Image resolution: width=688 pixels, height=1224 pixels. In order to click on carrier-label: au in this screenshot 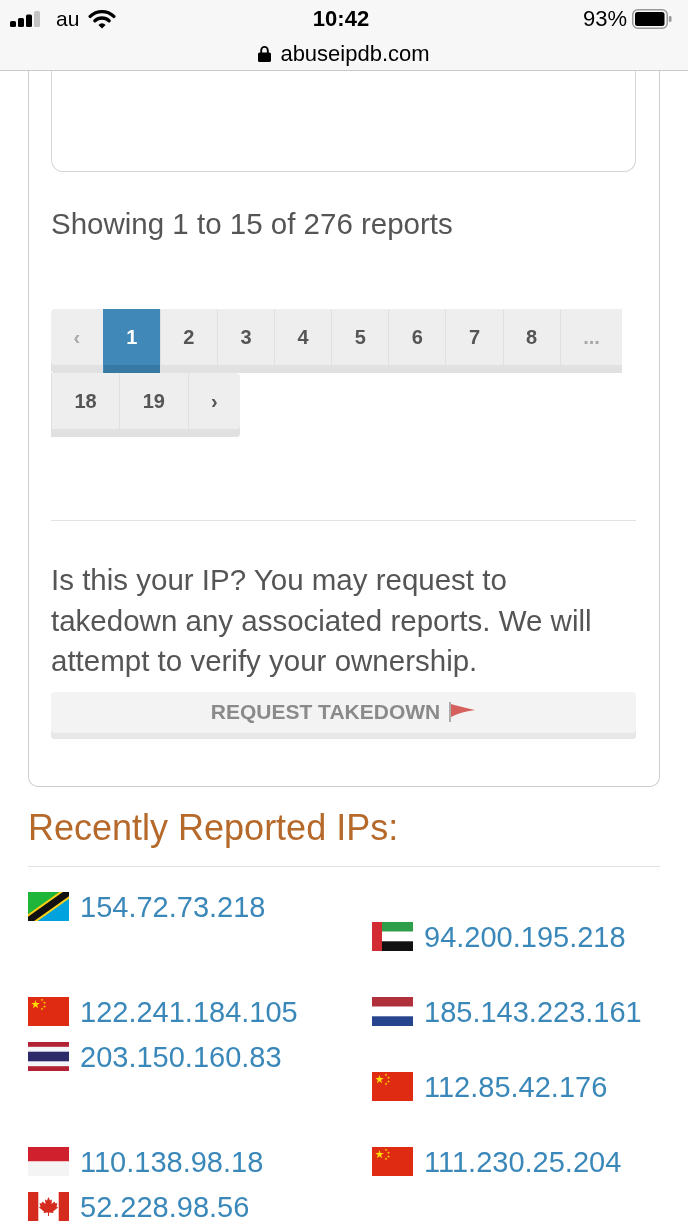, I will do `click(68, 19)`.